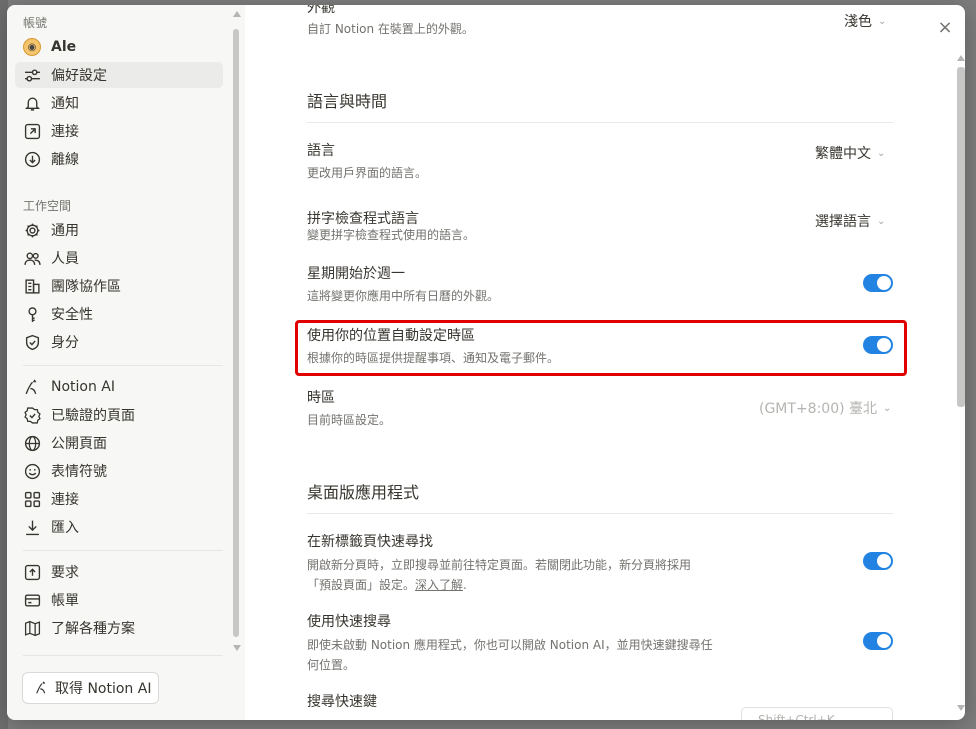  I want to click on sidebar-item-label: 偏好設定, so click(79, 76).